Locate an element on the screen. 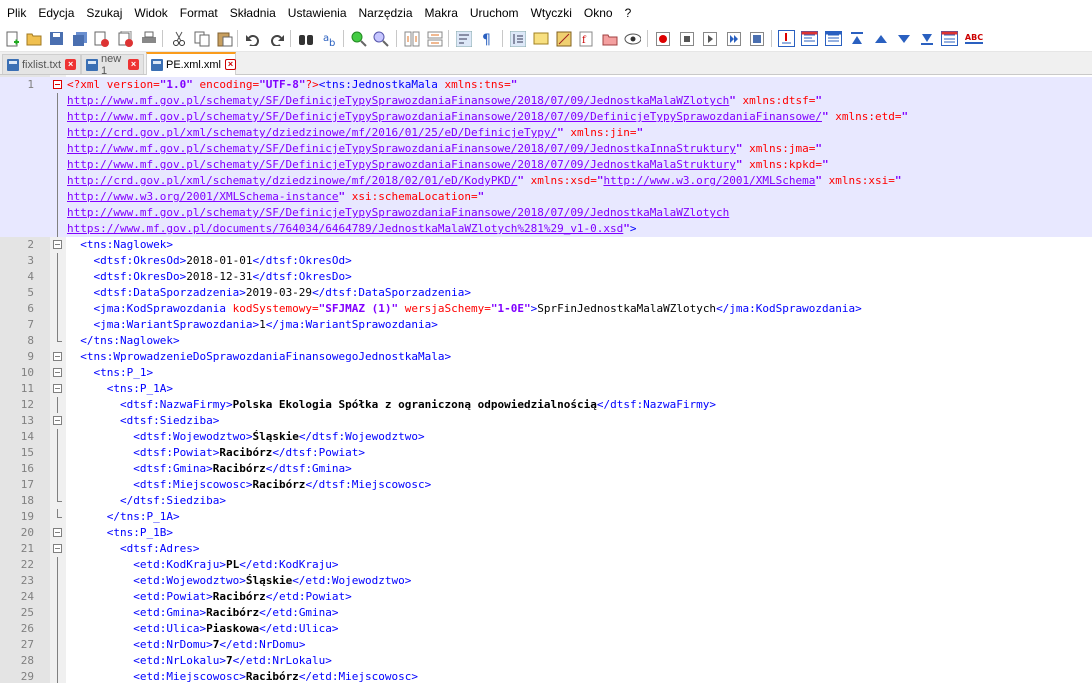 This screenshot has height=683, width=1092. go-bottom-icon is located at coordinates (926, 38).